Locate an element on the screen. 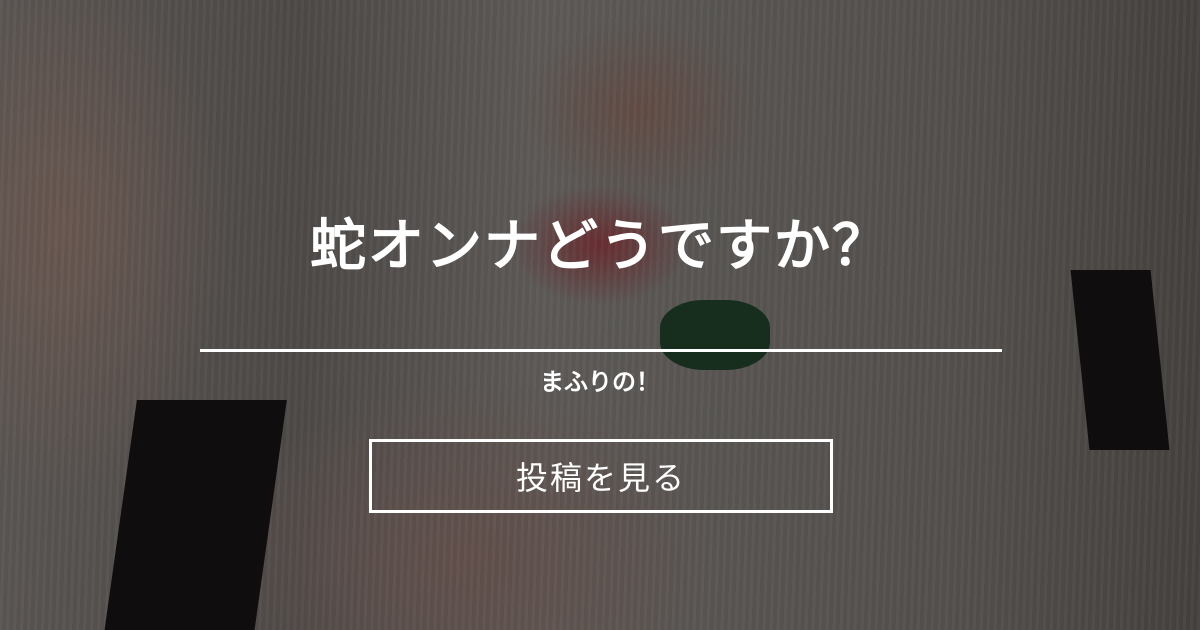 The image size is (1200, 630). view-post-button-label: 投稿を見る is located at coordinates (600, 478).